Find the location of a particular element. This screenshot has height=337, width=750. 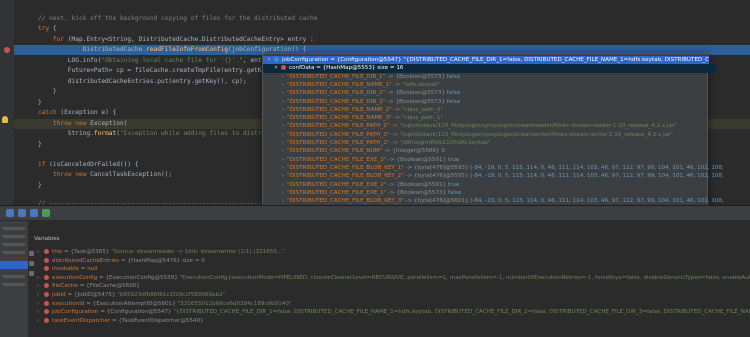

entry-value: "class_path_1" is located at coordinates (422, 118).